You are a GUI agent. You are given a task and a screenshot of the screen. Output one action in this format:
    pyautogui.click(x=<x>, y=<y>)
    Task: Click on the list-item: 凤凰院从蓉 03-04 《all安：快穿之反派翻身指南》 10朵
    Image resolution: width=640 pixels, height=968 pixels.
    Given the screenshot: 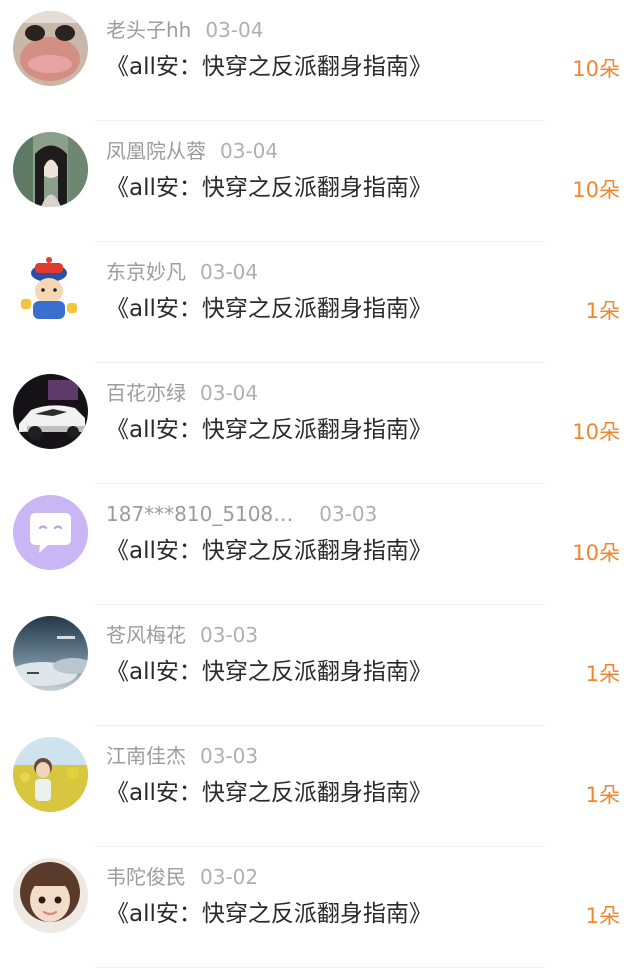 What is the action you would take?
    pyautogui.click(x=320, y=181)
    